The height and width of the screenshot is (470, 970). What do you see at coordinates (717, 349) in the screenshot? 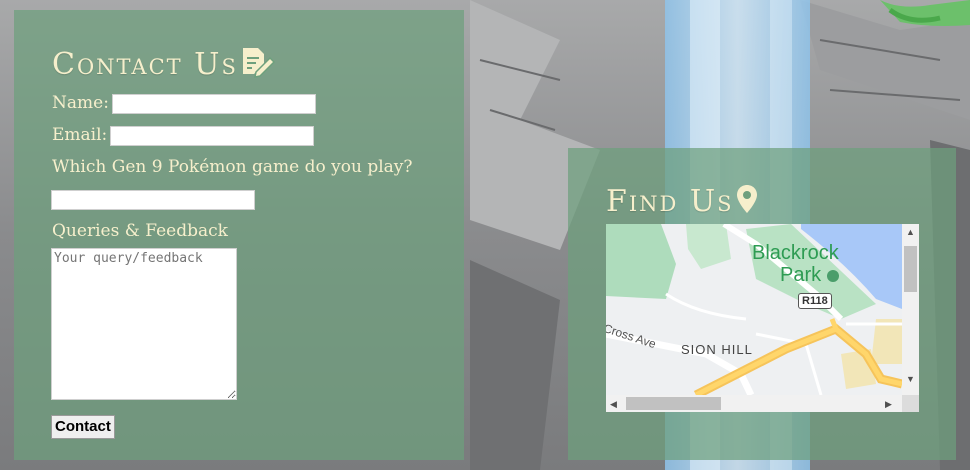
I see `map-area-label: SION HILL` at bounding box center [717, 349].